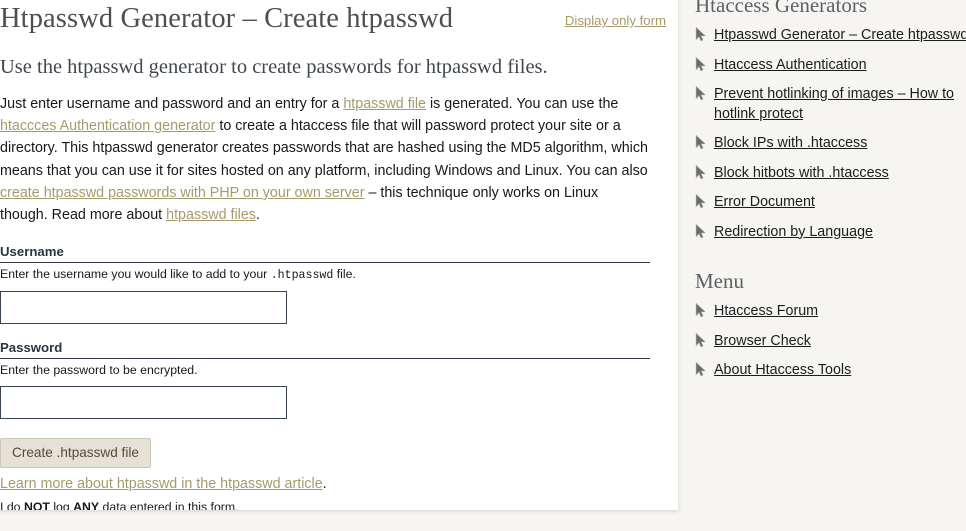  What do you see at coordinates (801, 173) in the screenshot?
I see `sidebar-generator-link: Block hitbots with .htaccess` at bounding box center [801, 173].